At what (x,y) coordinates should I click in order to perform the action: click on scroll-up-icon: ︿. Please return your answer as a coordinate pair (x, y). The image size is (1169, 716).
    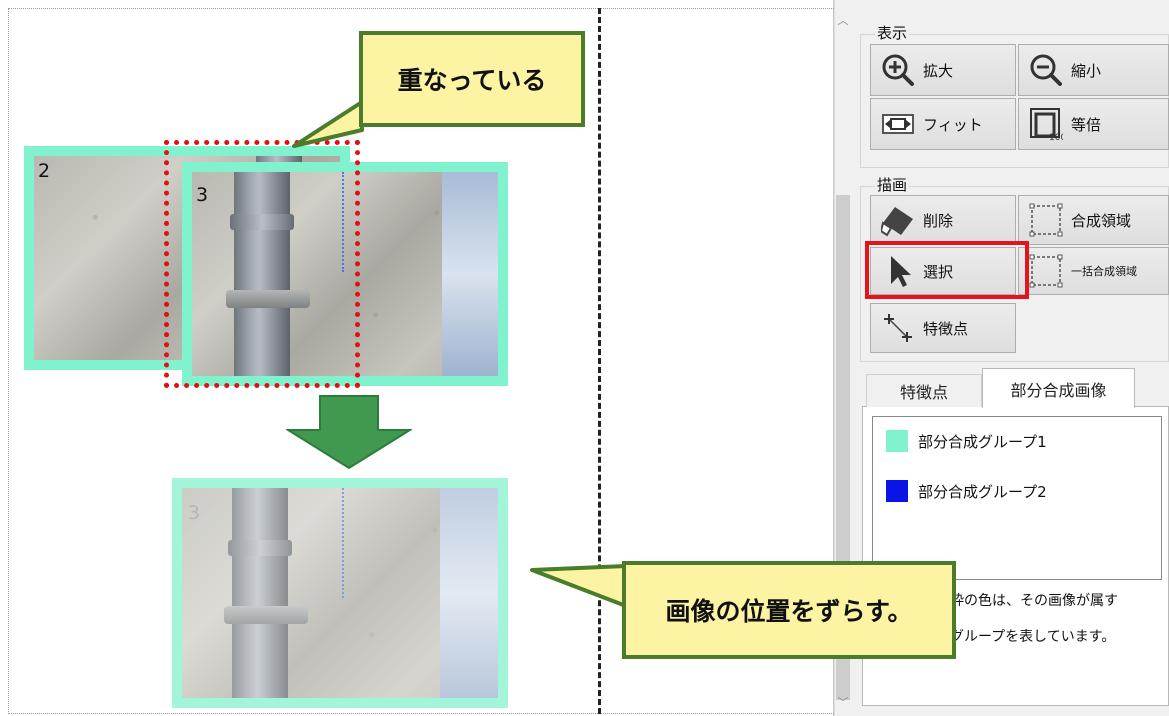
    Looking at the image, I should click on (843, 20).